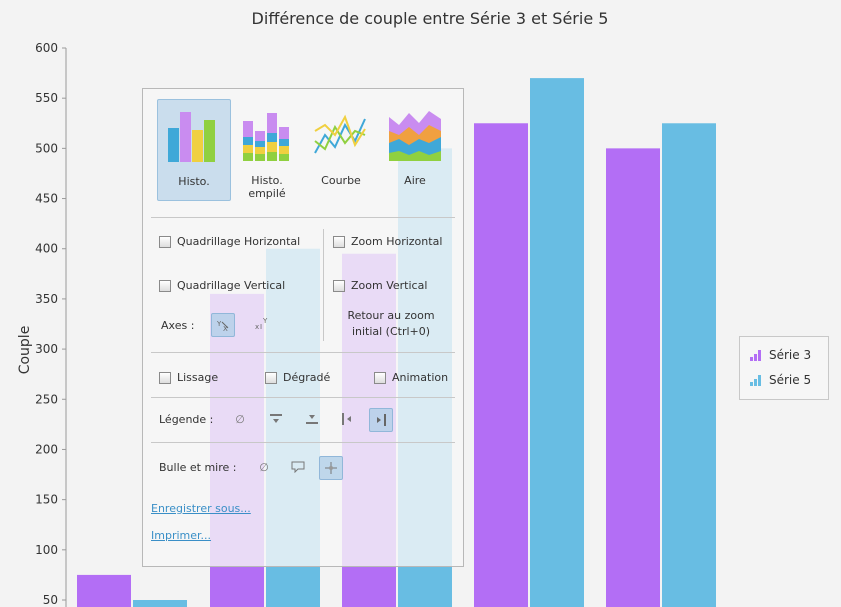 The width and height of the screenshot is (841, 607). Describe the element at coordinates (276, 419) in the screenshot. I see `legend-top-icon` at that location.